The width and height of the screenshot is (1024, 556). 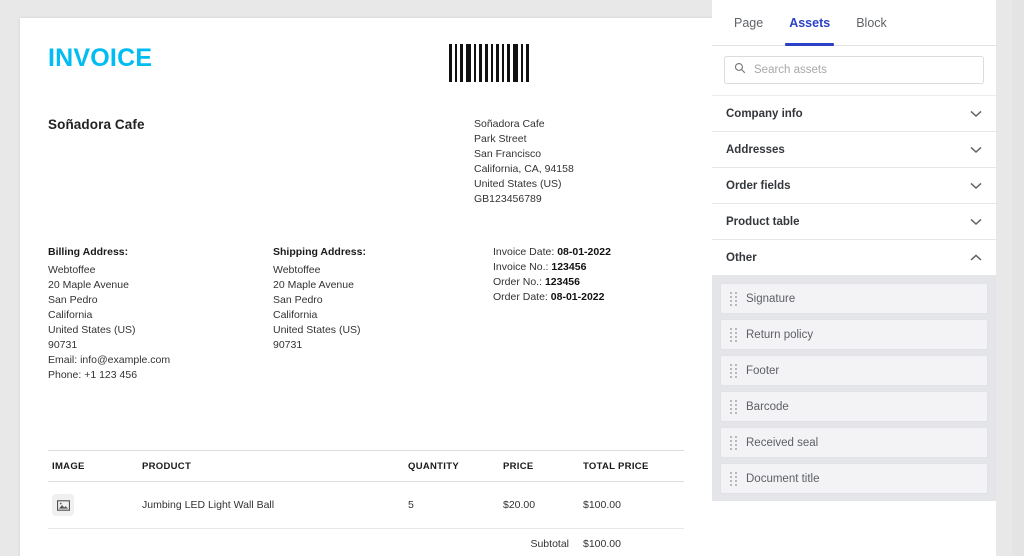 What do you see at coordinates (871, 23) in the screenshot?
I see `tab-block: Block` at bounding box center [871, 23].